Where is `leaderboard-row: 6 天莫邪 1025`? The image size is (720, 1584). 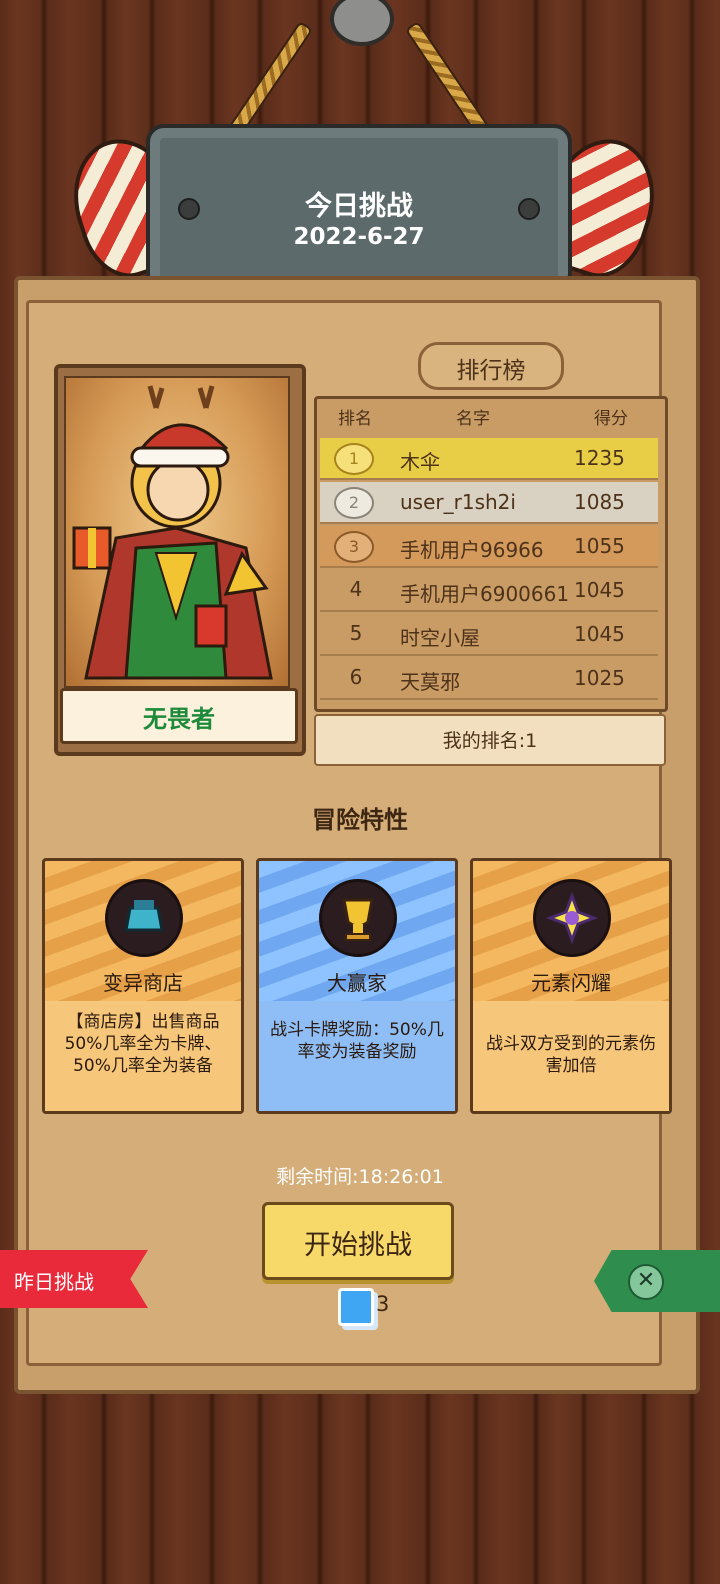 leaderboard-row: 6 天莫邪 1025 is located at coordinates (489, 679).